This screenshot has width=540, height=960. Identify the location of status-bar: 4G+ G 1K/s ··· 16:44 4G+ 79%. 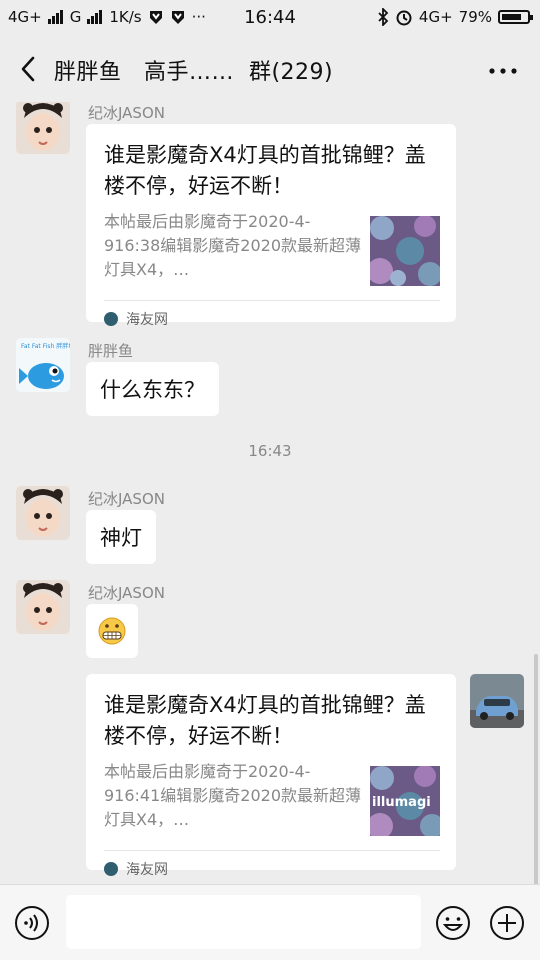
(270, 18).